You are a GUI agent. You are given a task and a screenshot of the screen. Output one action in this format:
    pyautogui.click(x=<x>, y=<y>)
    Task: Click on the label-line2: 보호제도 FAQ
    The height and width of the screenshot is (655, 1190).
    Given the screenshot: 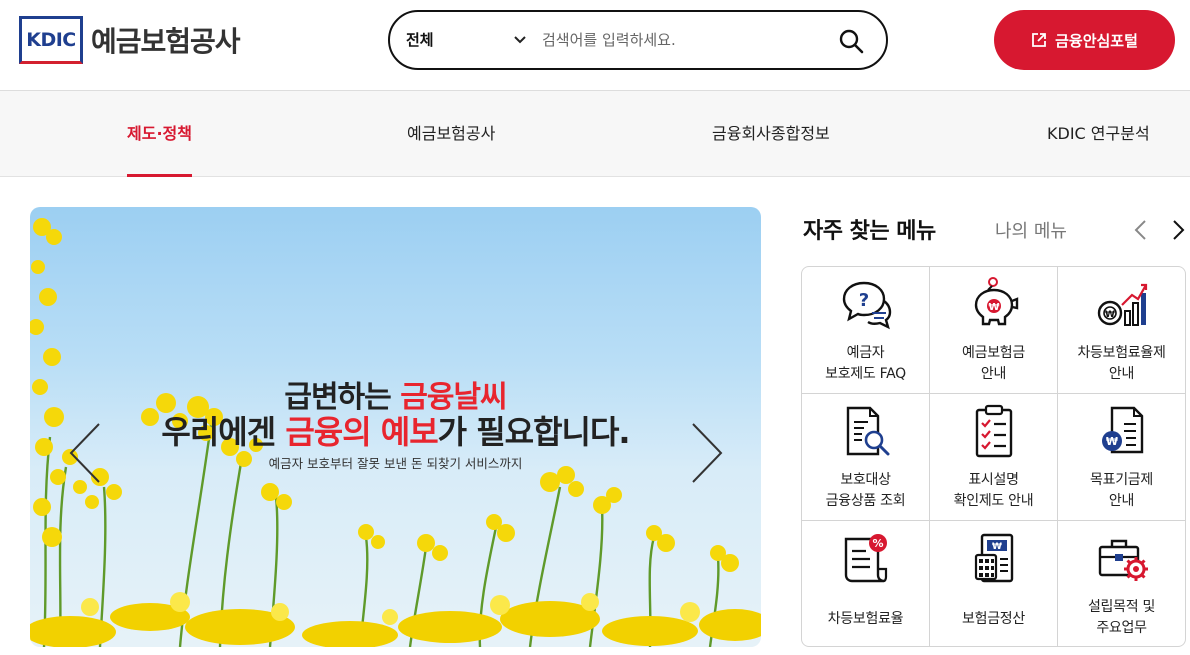 What is the action you would take?
    pyautogui.click(x=865, y=374)
    